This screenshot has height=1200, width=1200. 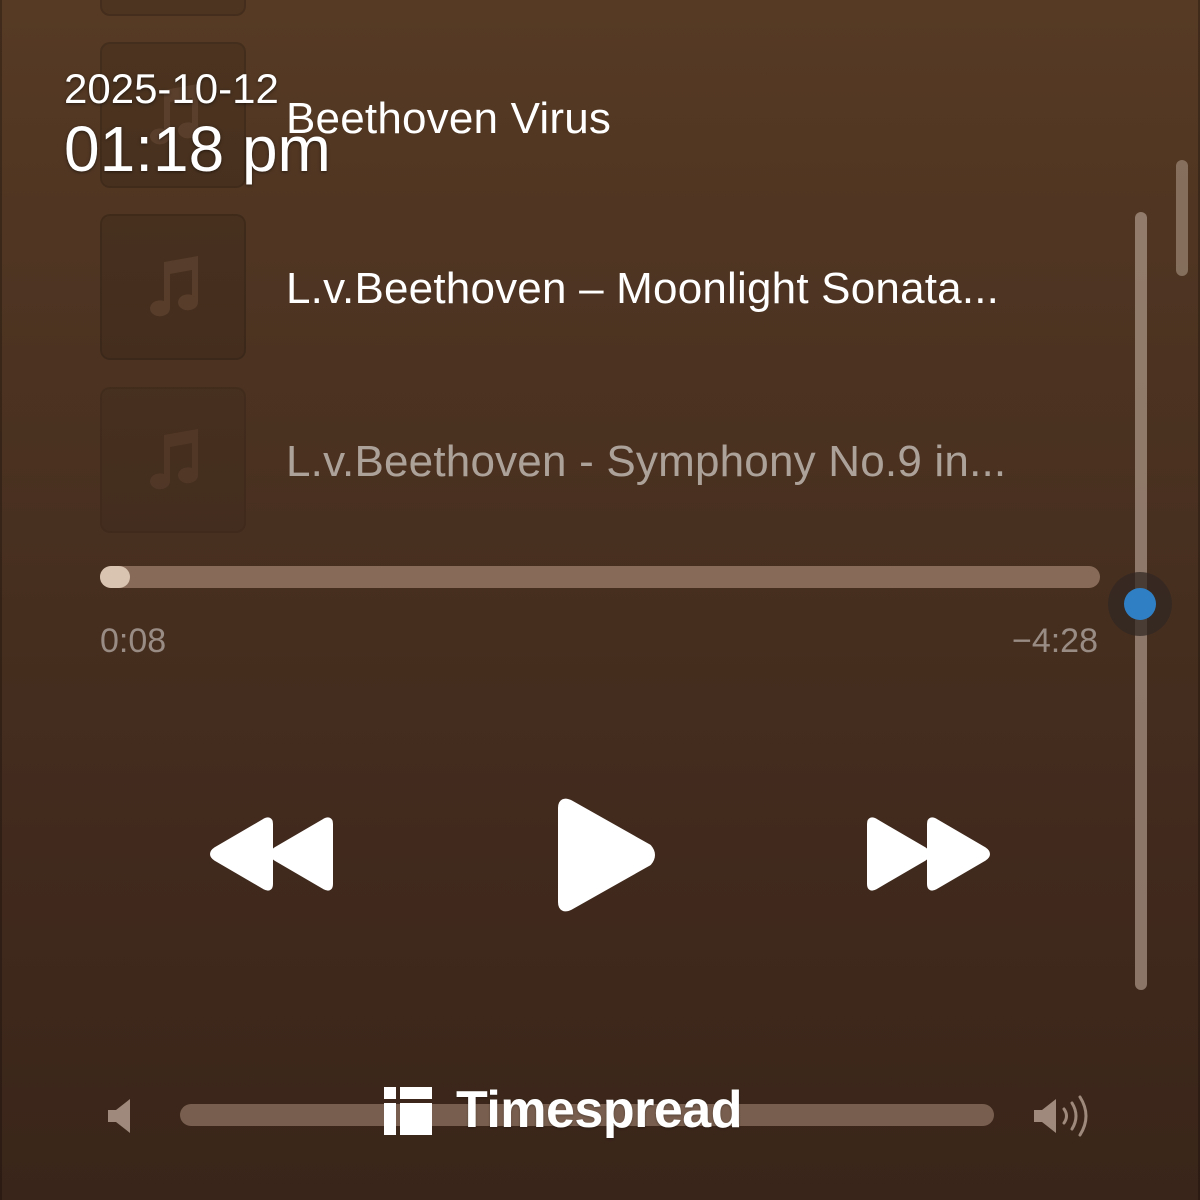 I want to click on timestamp-overlay: 2025-10-12 01:18 pm, so click(x=197, y=124).